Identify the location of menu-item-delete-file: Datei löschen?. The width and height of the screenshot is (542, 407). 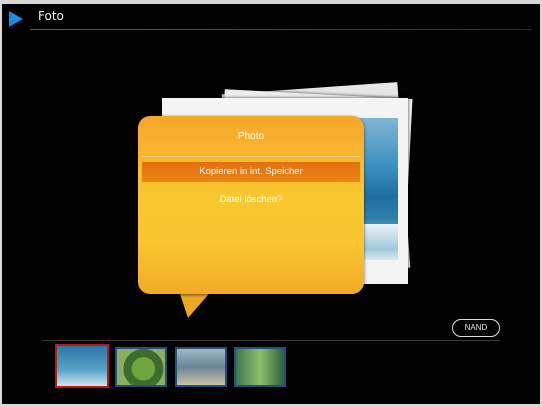
(251, 199).